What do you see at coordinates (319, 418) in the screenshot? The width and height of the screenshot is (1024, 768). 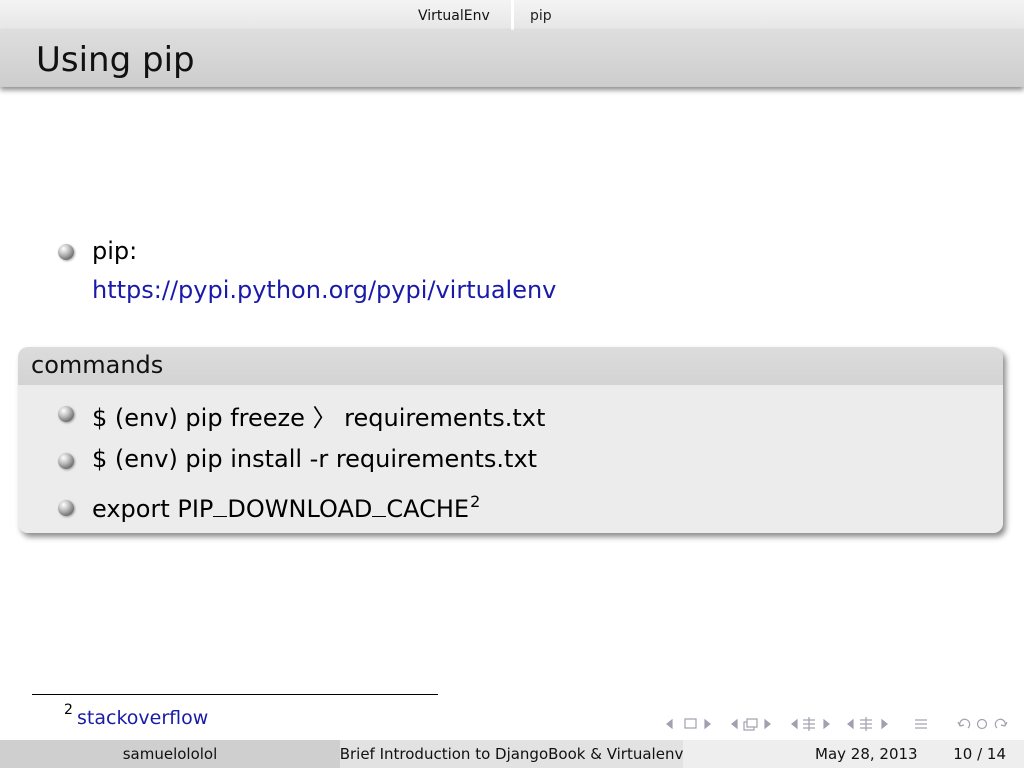 I see `command-item: $ (env) pip freeze 〉 requirements.txt` at bounding box center [319, 418].